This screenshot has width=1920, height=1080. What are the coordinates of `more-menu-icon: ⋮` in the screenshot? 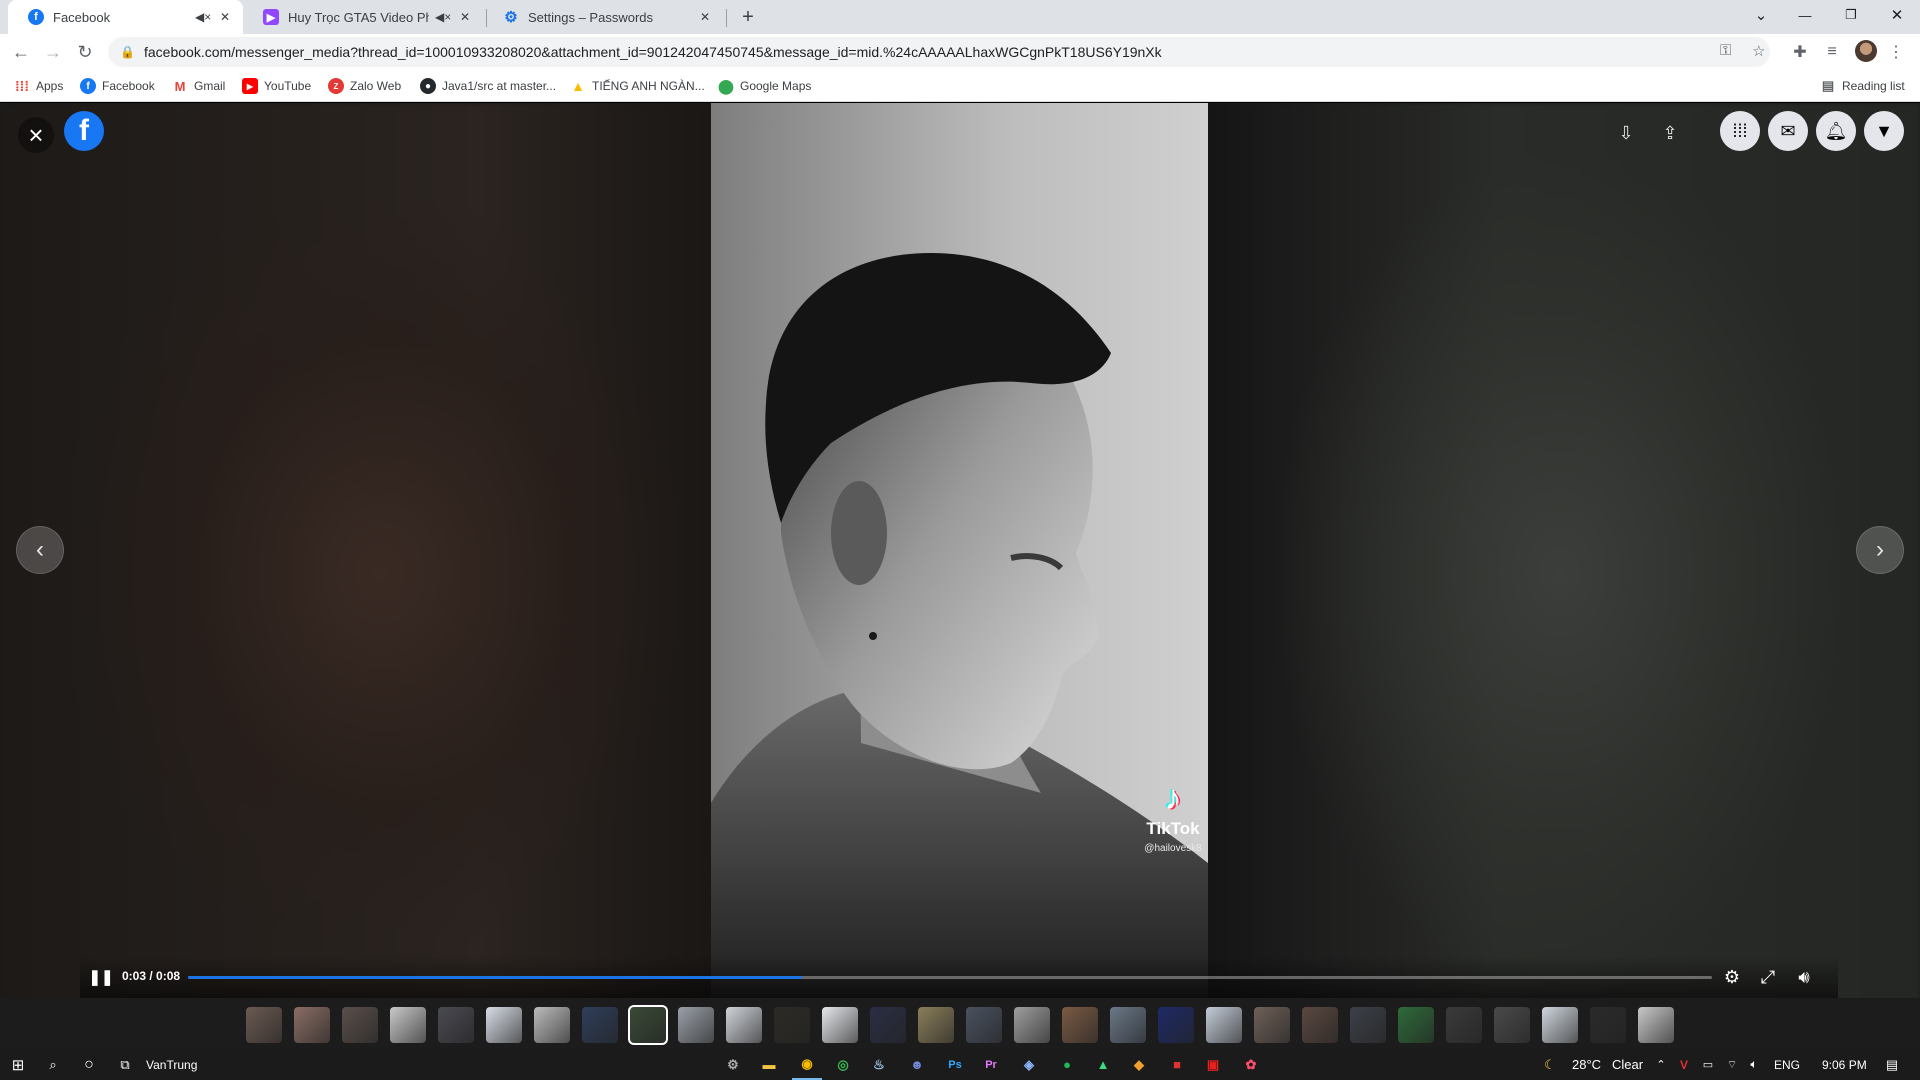 It's located at (1896, 52).